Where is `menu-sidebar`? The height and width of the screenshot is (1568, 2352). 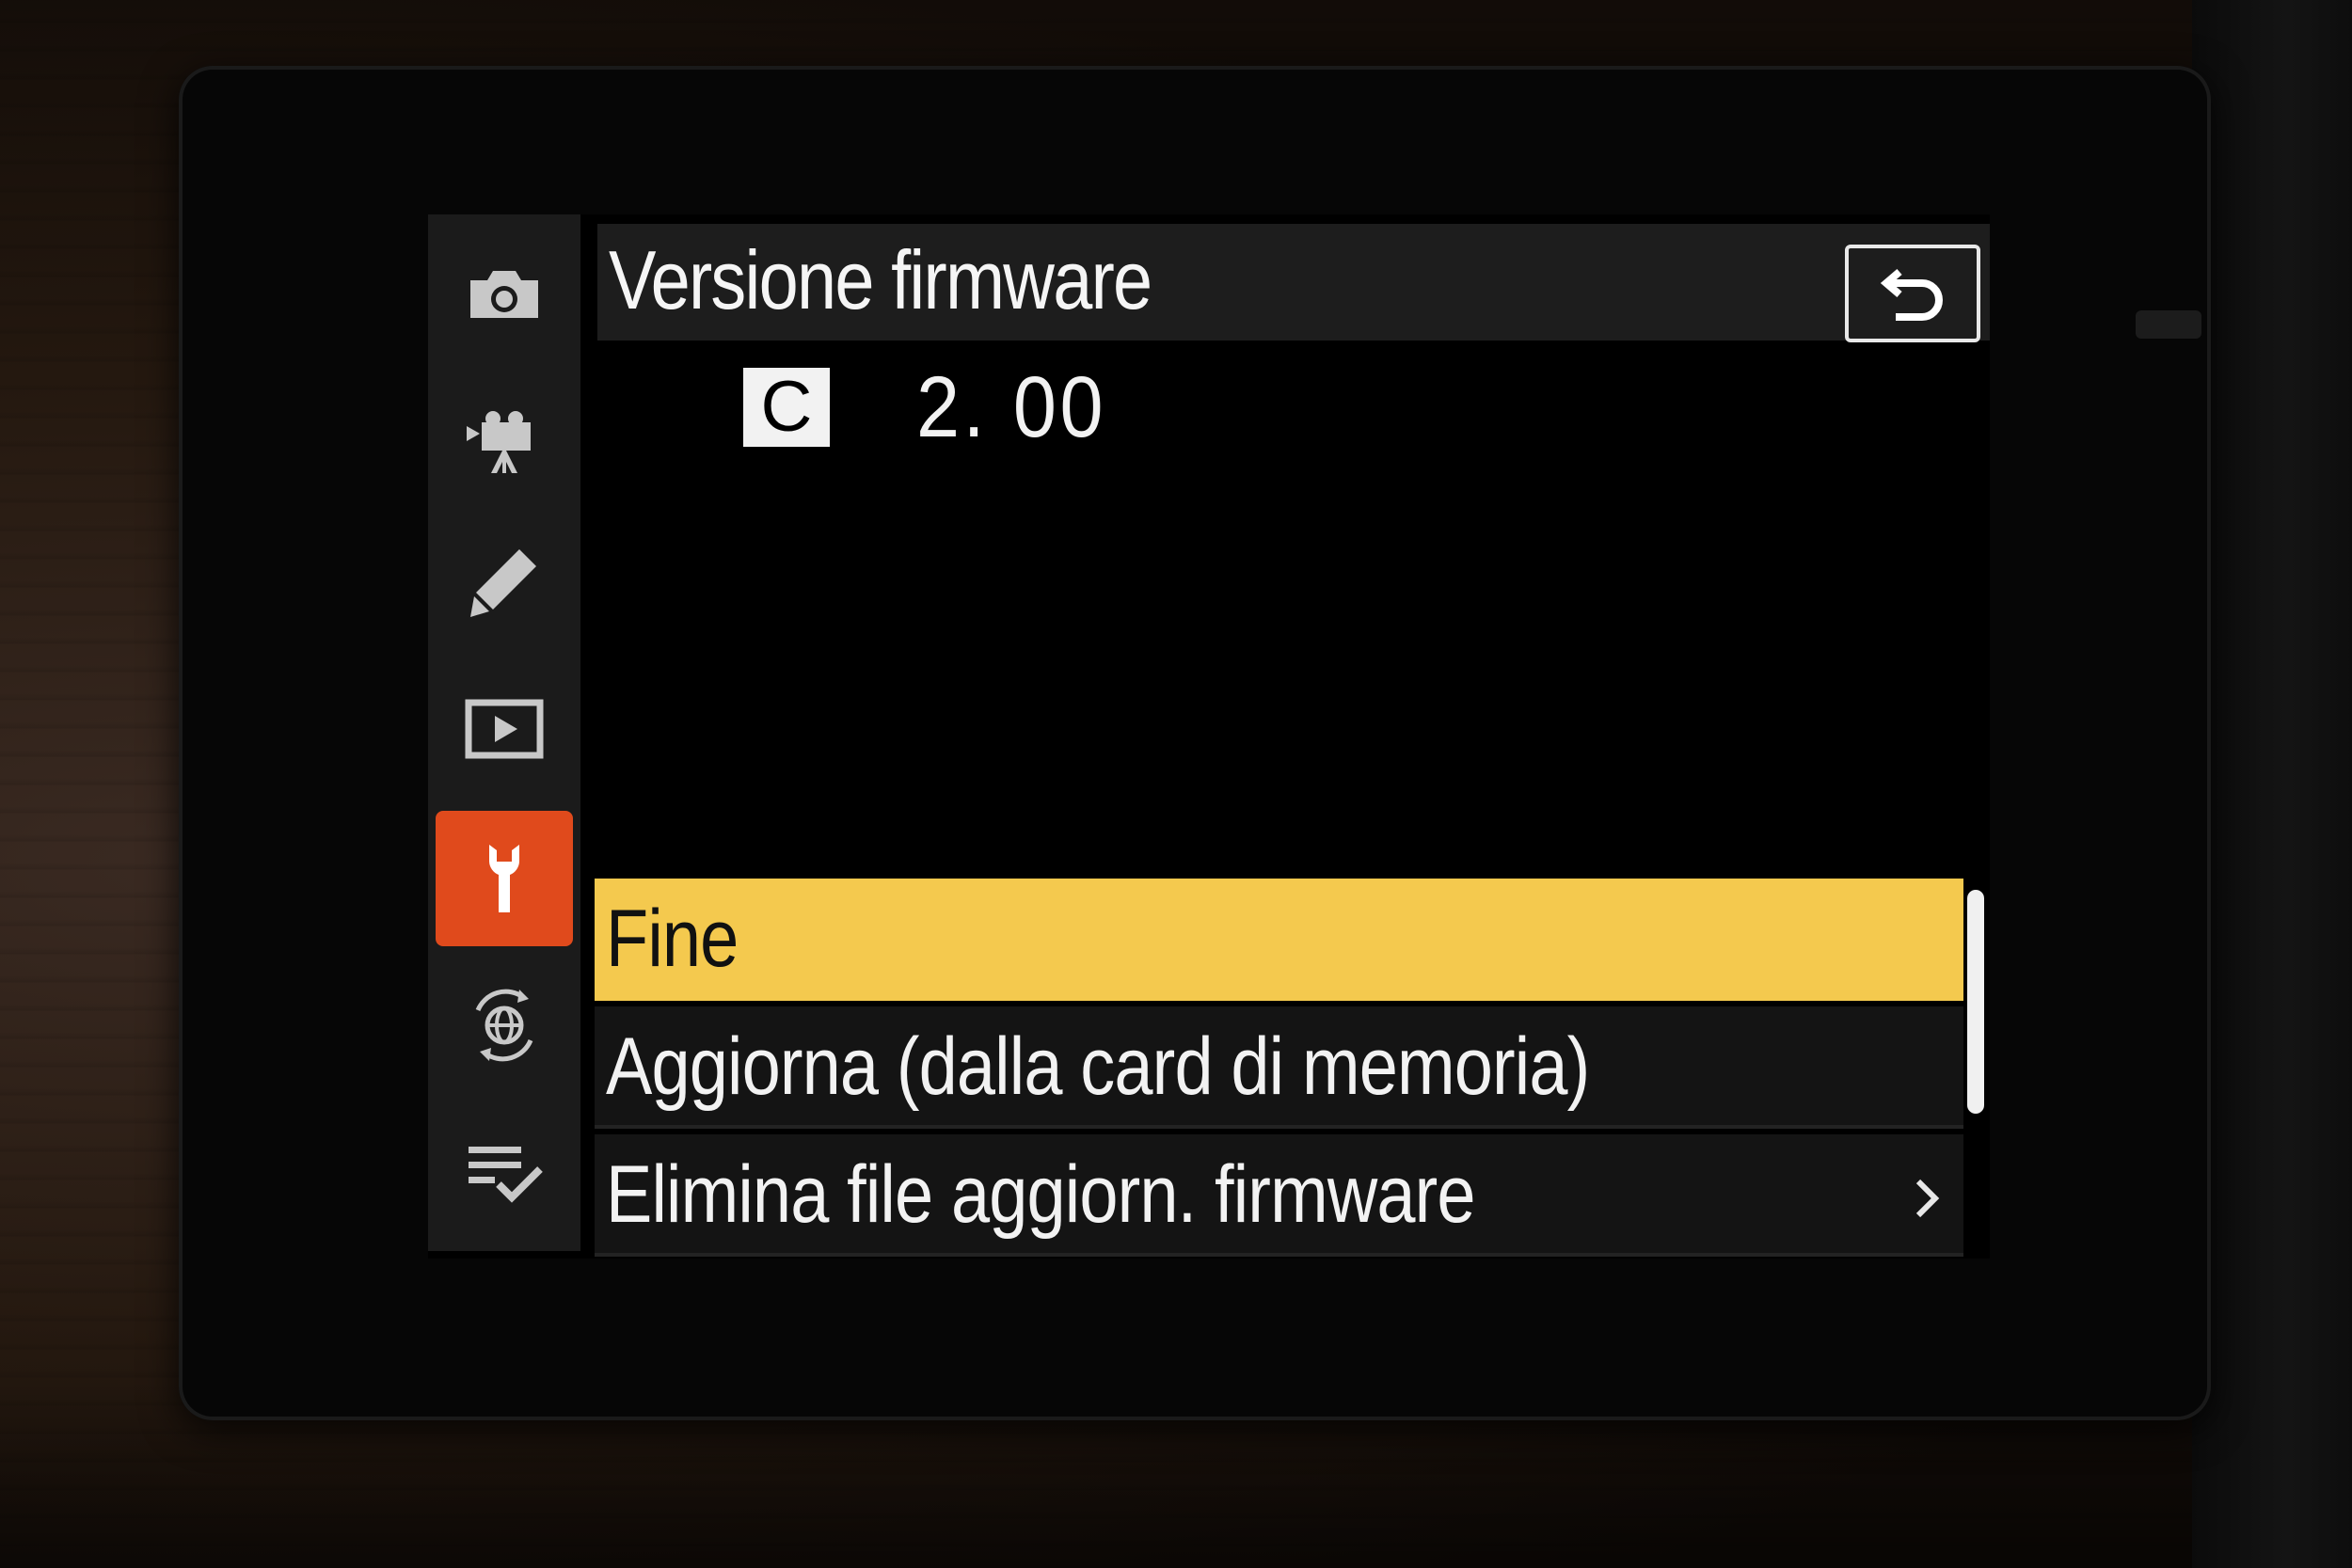
menu-sidebar is located at coordinates (504, 732).